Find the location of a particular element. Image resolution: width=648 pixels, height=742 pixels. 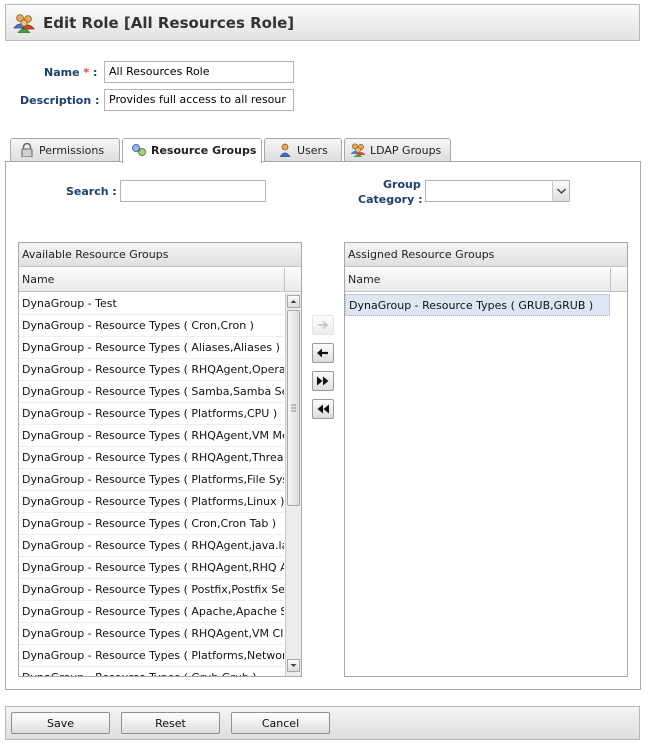

cancel-button: Cancel is located at coordinates (280, 723).